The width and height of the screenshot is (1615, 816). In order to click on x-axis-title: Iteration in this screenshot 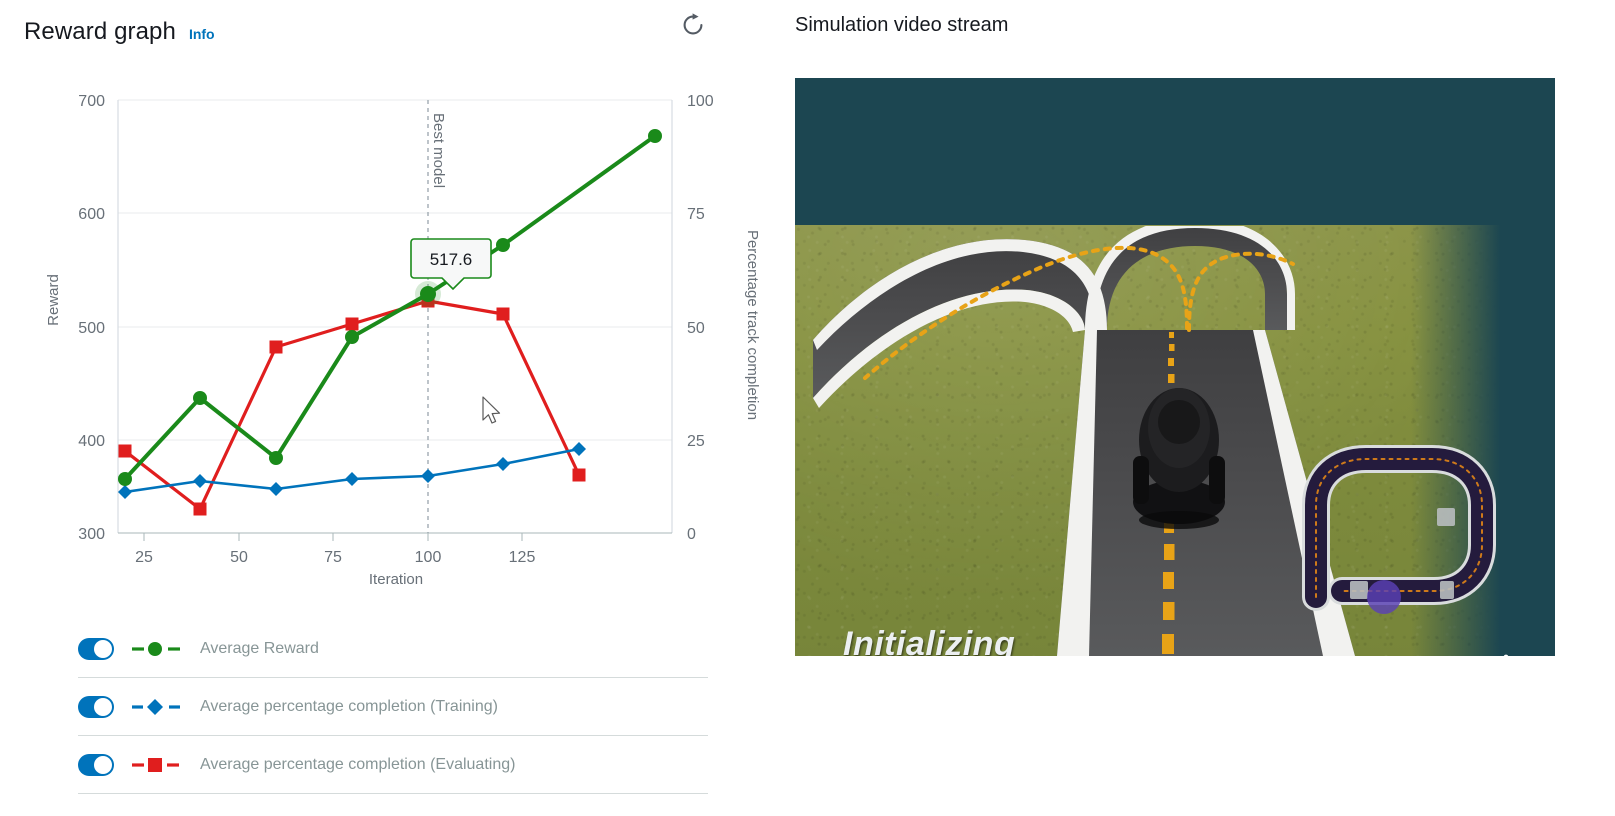, I will do `click(396, 579)`.